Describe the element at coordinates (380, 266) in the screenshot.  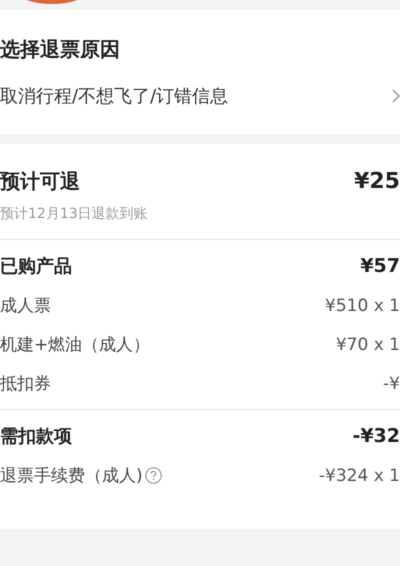
I see `section-total: ¥57` at that location.